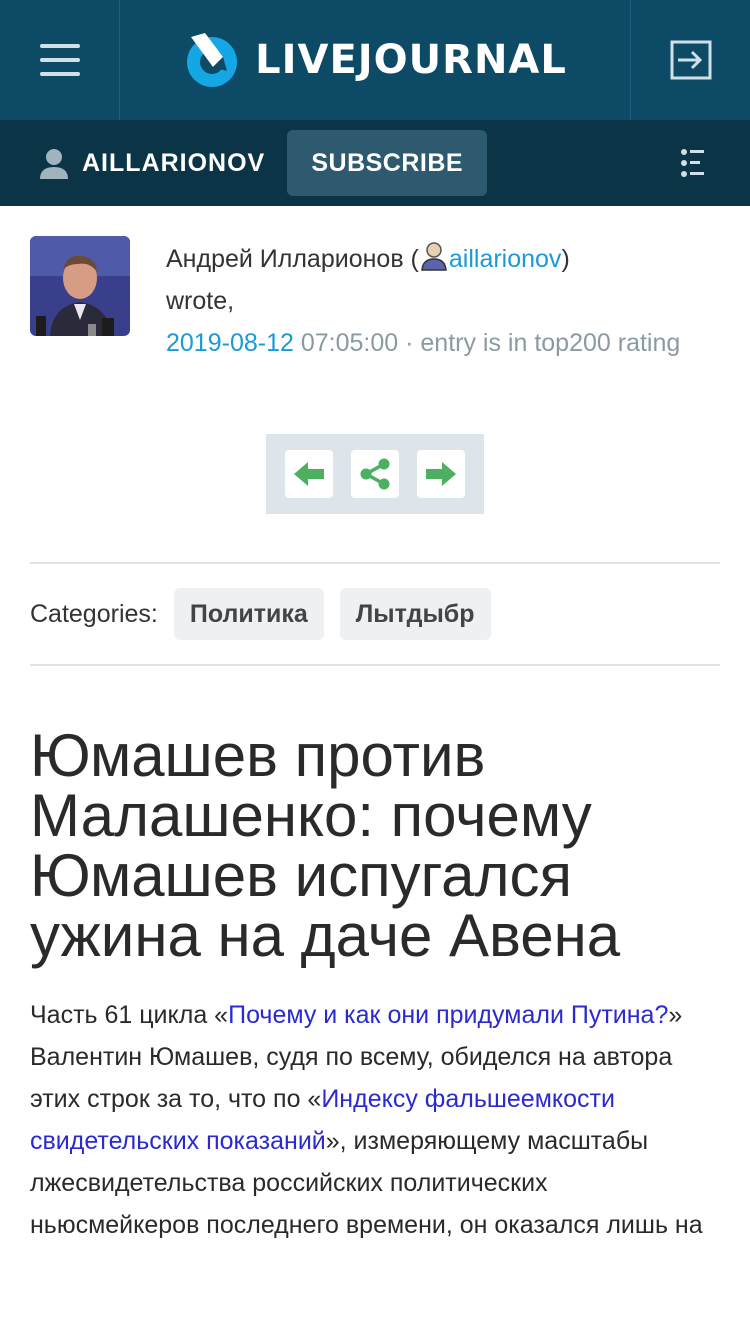  I want to click on login-button, so click(690, 60).